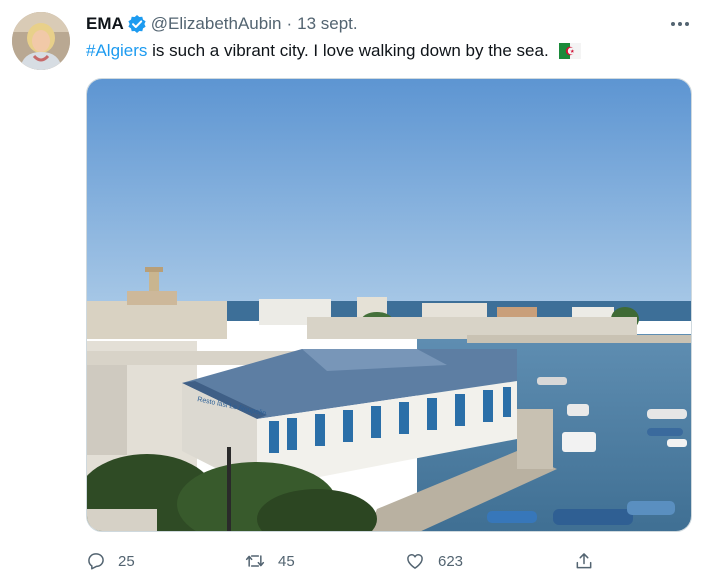 This screenshot has height=579, width=707. Describe the element at coordinates (105, 24) in the screenshot. I see `author-name: EMA` at that location.